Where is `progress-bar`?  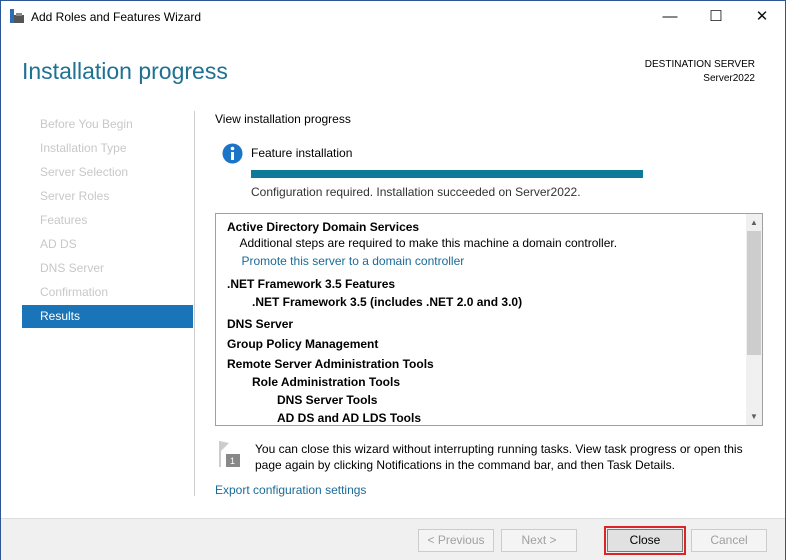
progress-bar is located at coordinates (447, 174).